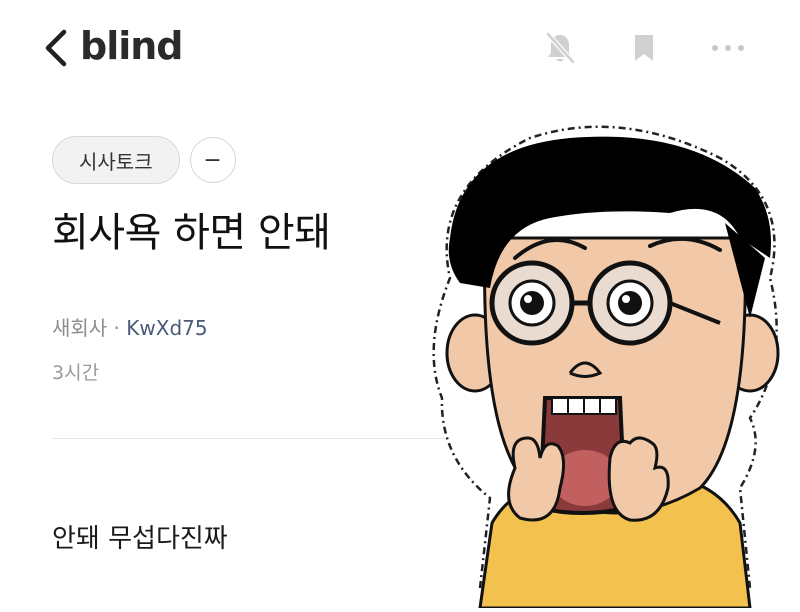  I want to click on bell-off-icon, so click(560, 48).